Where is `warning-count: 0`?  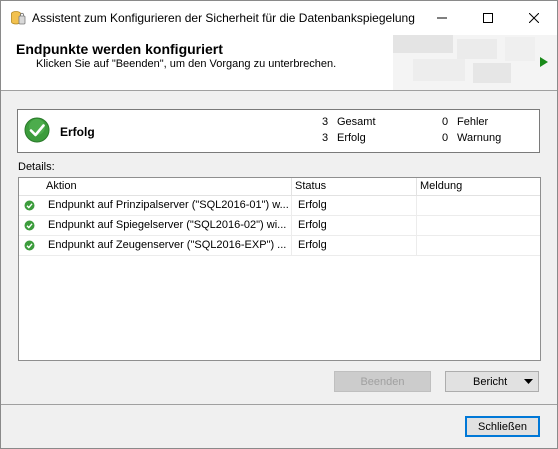
warning-count: 0 is located at coordinates (445, 138).